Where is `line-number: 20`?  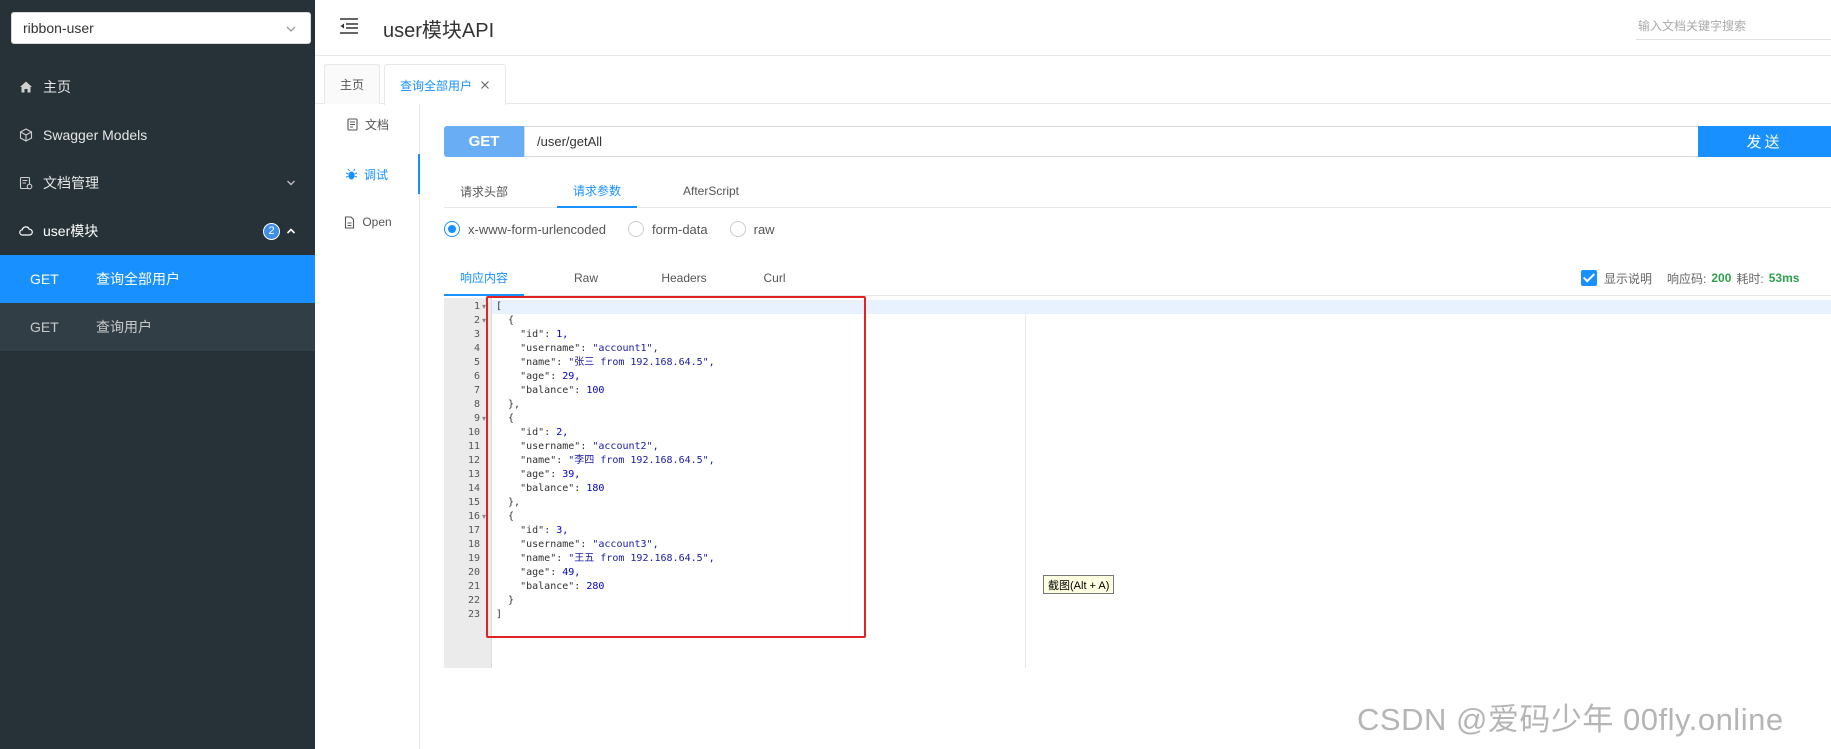 line-number: 20 is located at coordinates (473, 572).